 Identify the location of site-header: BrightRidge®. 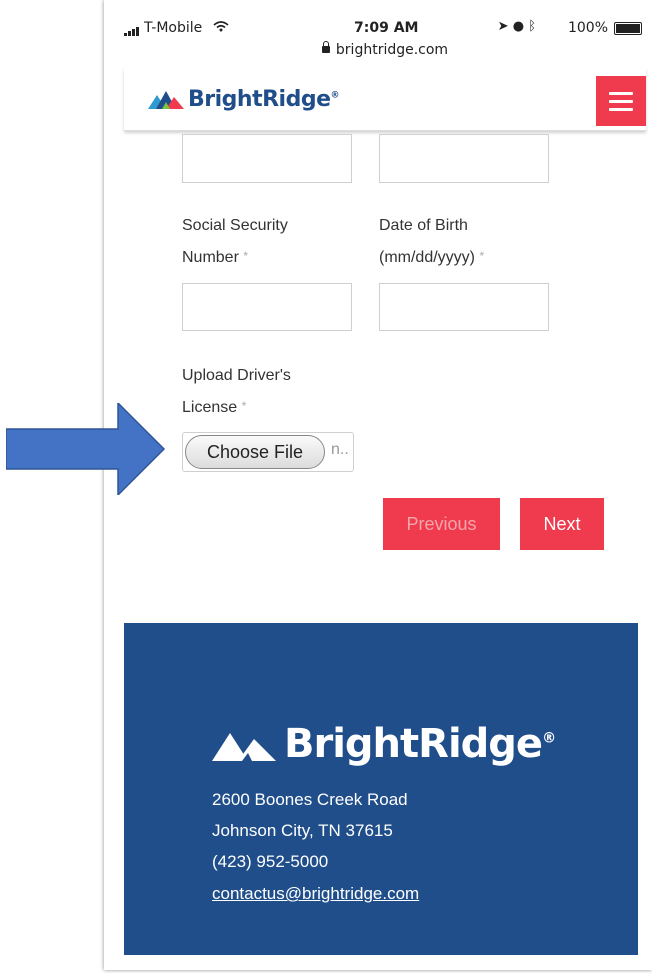
(385, 99).